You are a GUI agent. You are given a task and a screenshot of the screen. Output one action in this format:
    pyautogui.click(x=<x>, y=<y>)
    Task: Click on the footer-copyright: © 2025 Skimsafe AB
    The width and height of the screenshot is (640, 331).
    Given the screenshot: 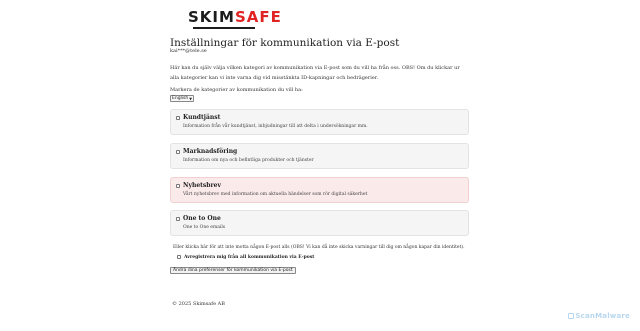 What is the action you would take?
    pyautogui.click(x=198, y=304)
    